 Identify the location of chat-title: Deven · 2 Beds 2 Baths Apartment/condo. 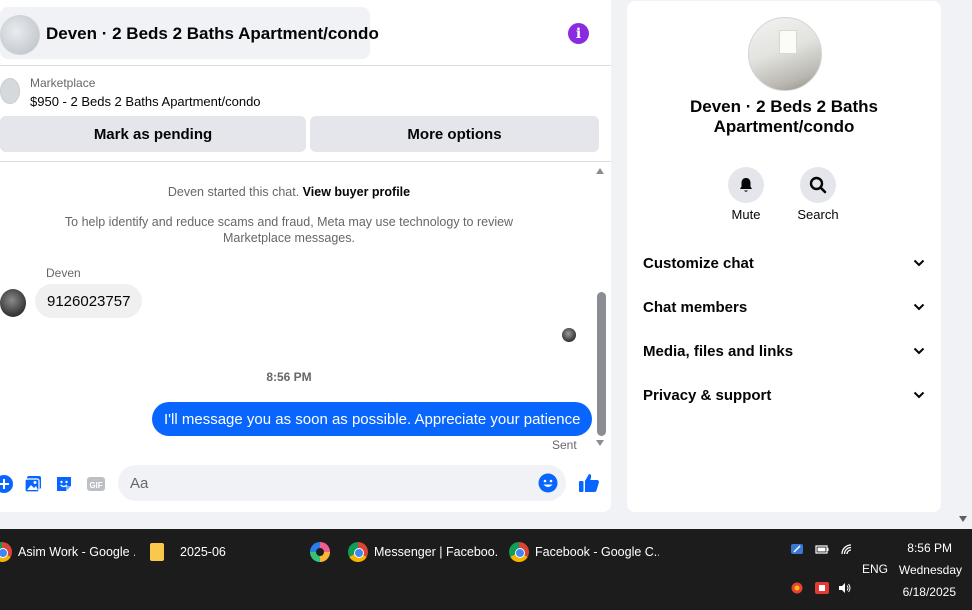
(212, 33).